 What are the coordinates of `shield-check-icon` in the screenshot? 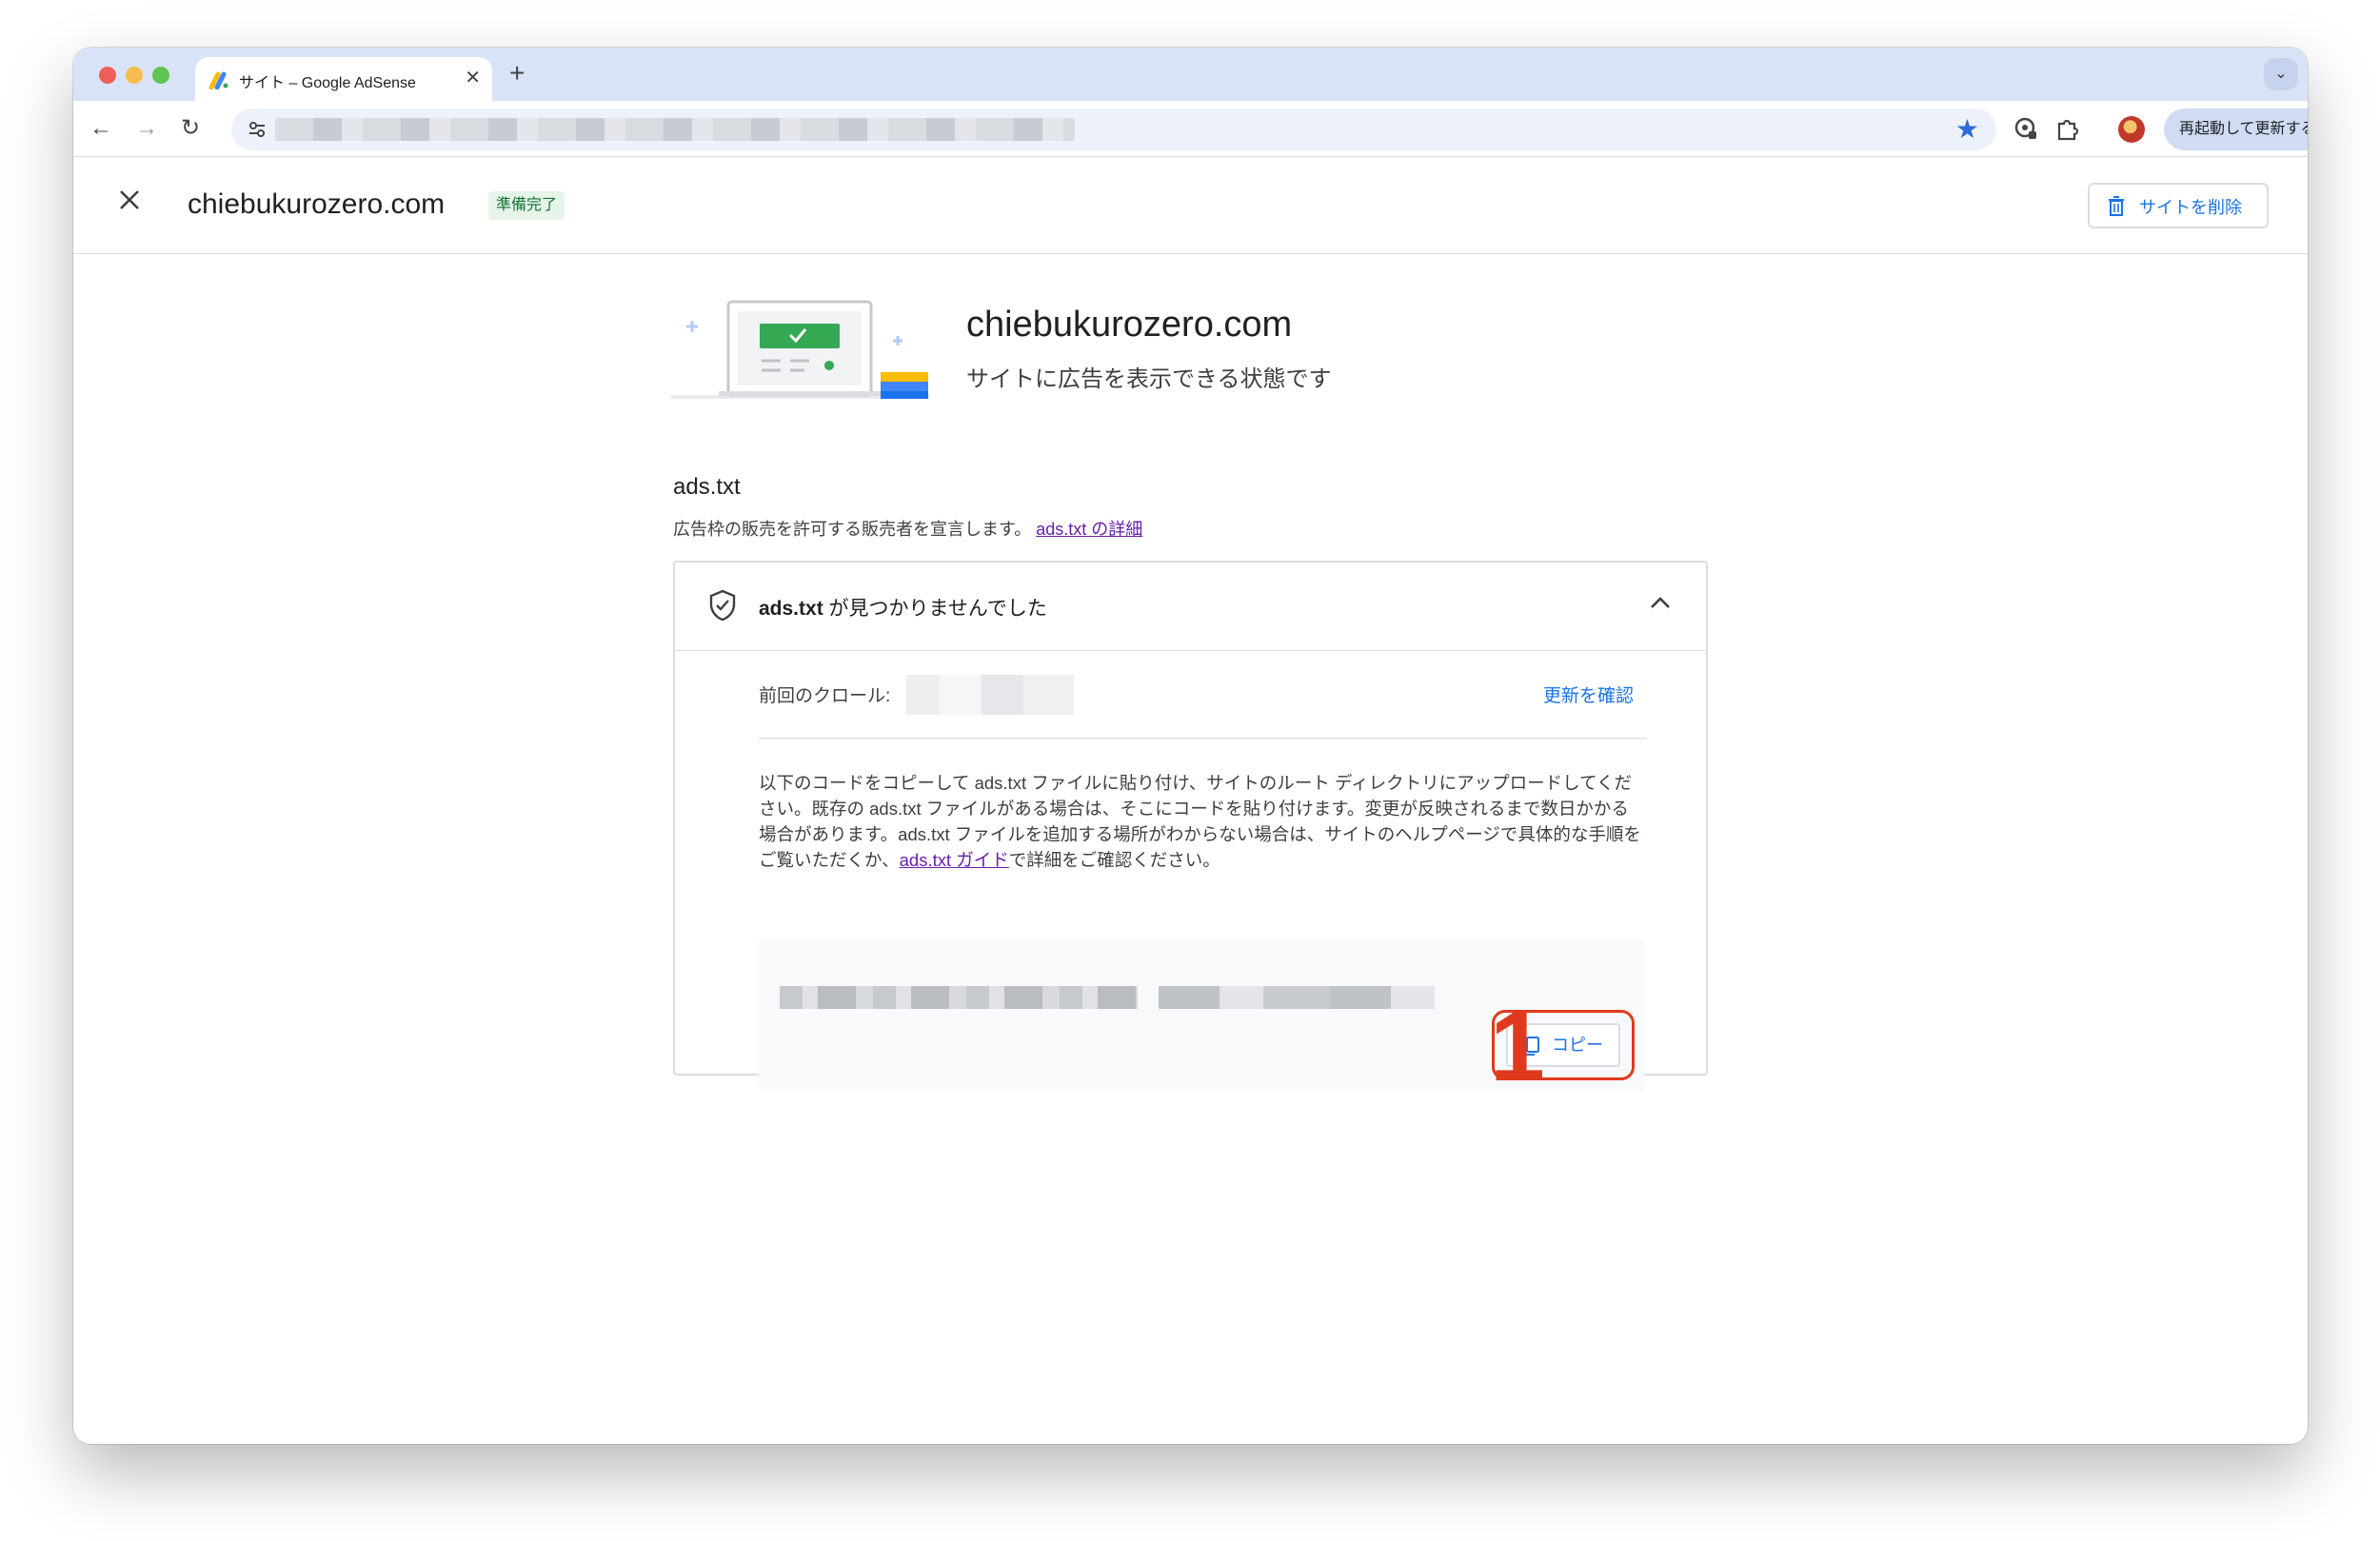 It's located at (722, 605).